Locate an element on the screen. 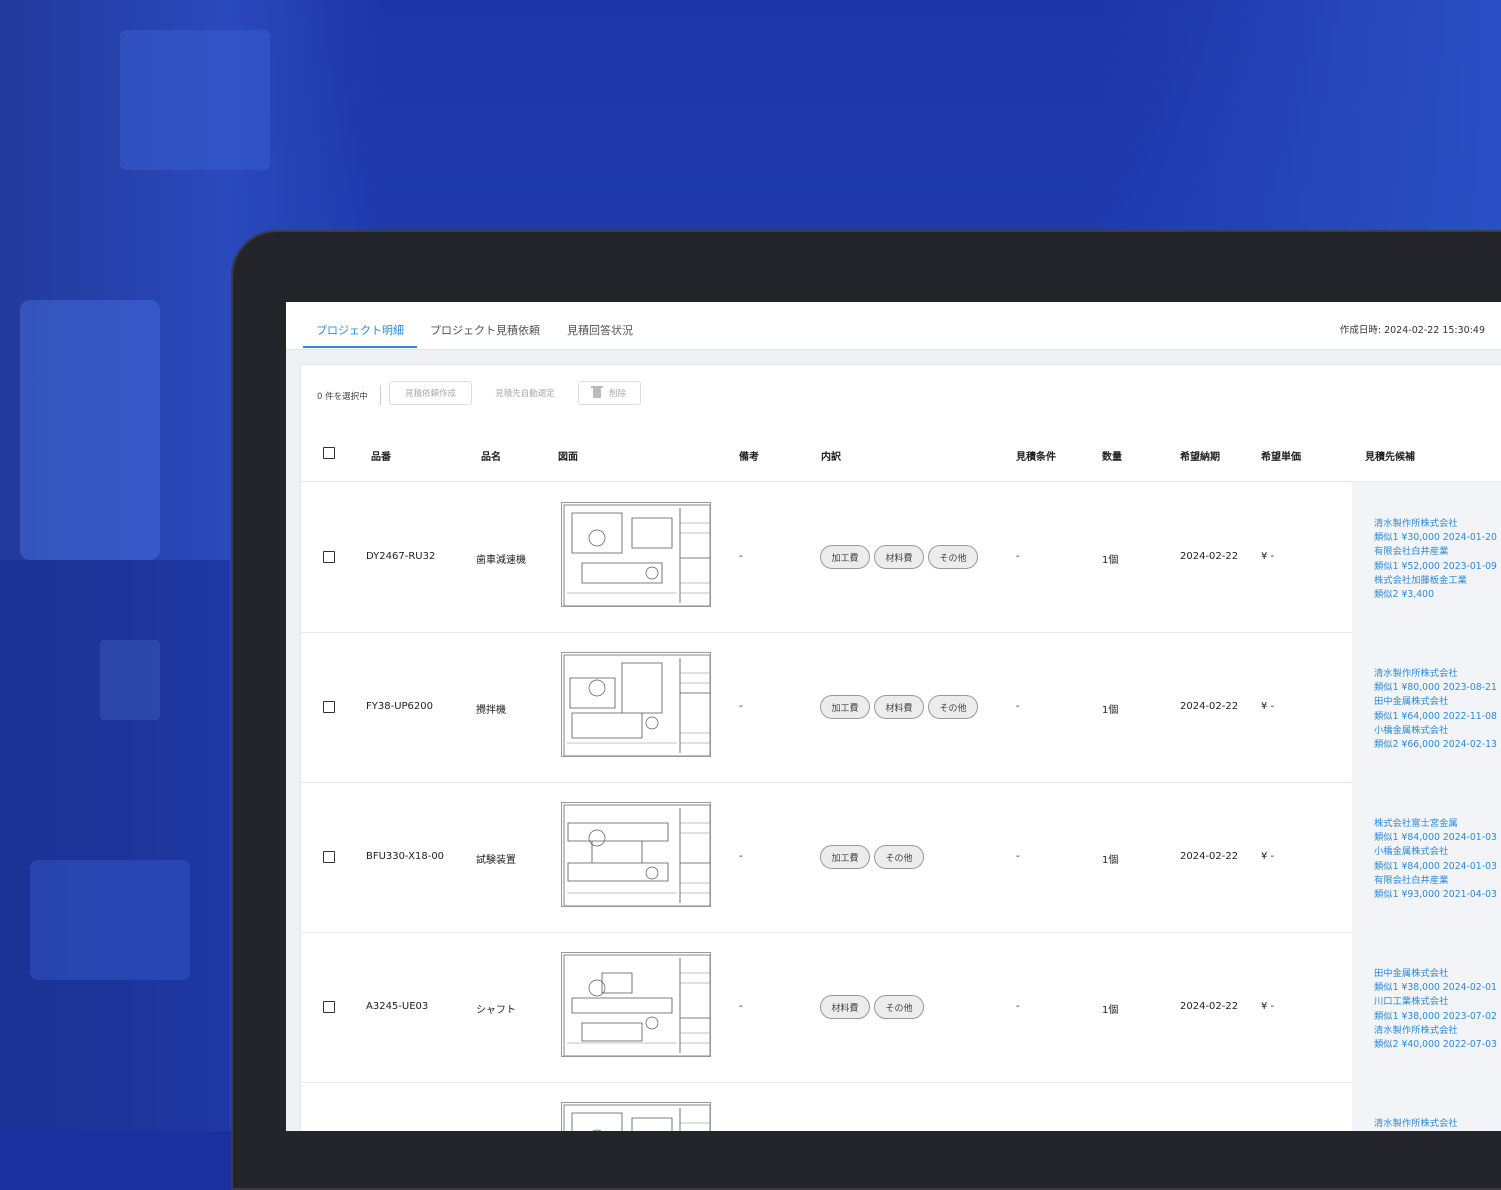  vendor-candidate-line: 類似1 ¥38,000 2024-02-01 is located at coordinates (1435, 986).